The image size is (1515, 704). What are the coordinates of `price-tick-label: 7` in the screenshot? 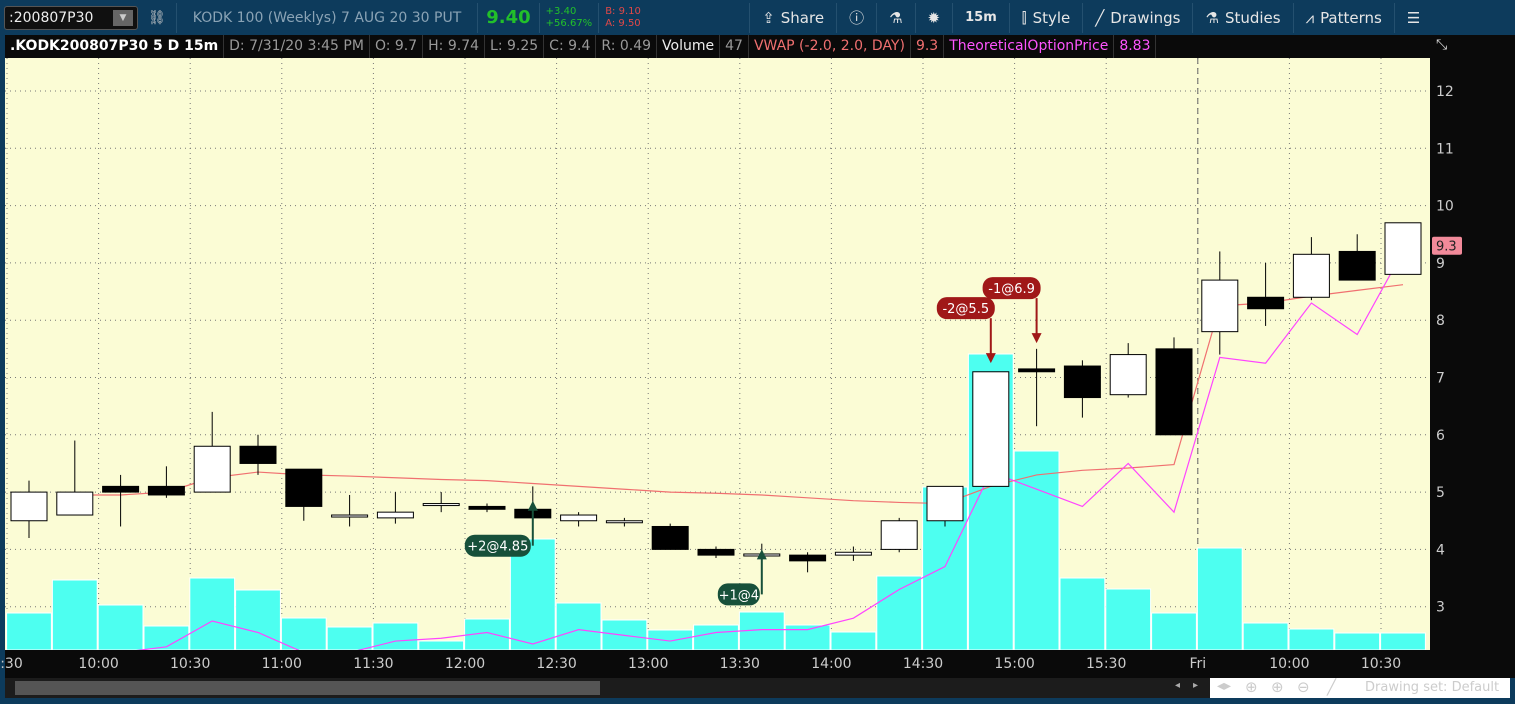 It's located at (1440, 379).